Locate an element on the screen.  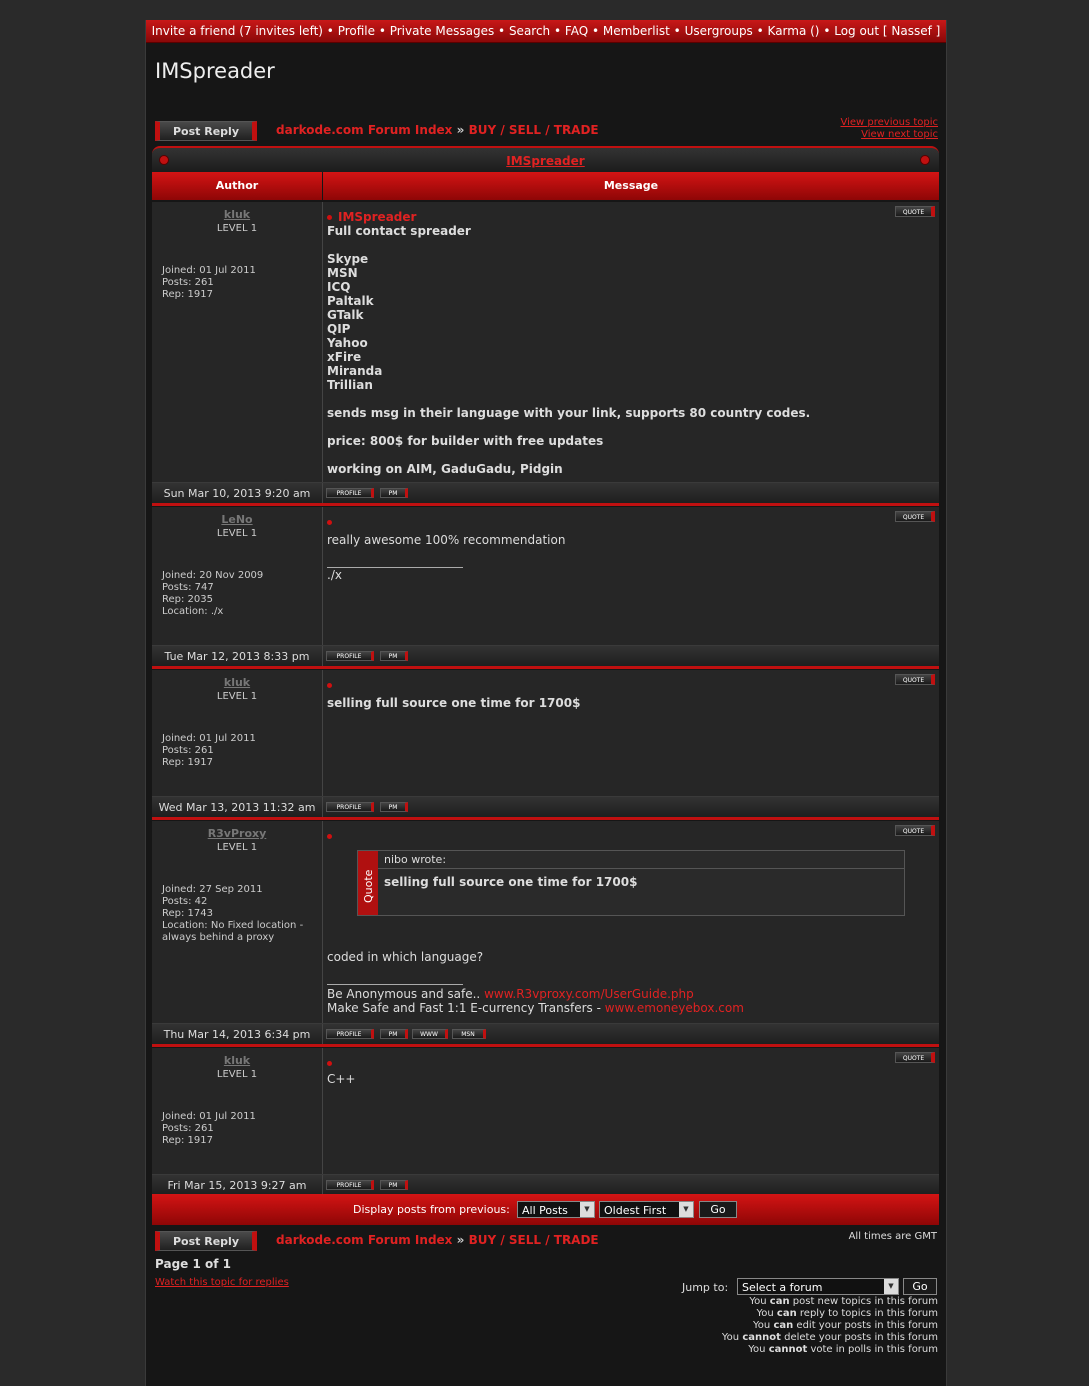
post-text: coded in which language? is located at coordinates (405, 957).